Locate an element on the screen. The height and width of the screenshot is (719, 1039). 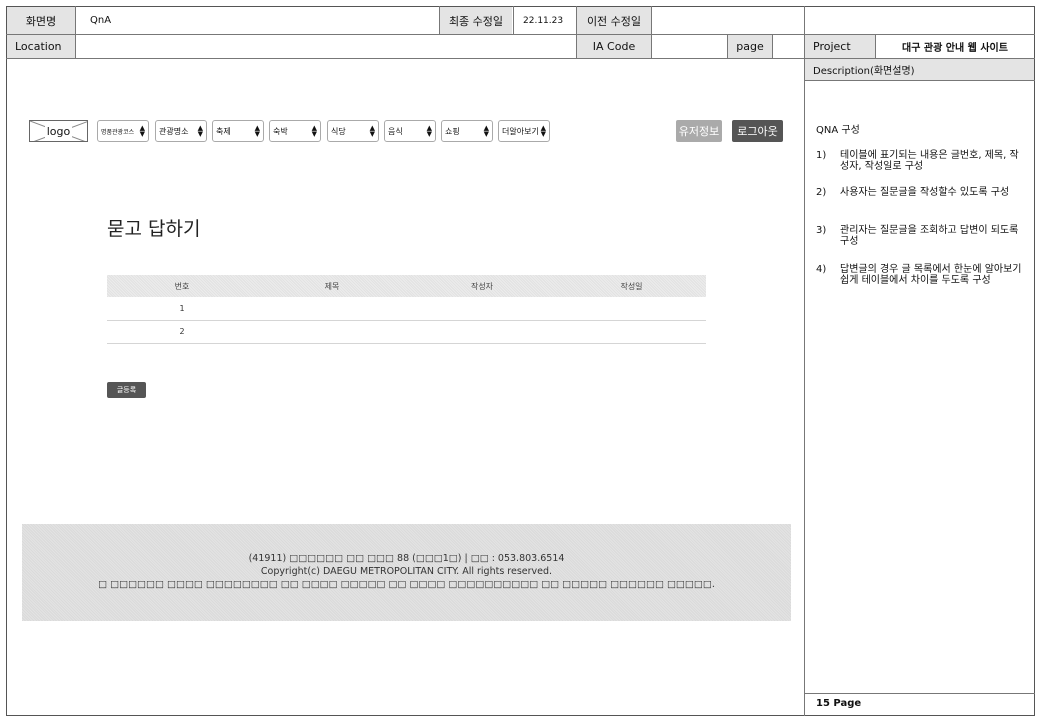
item-number: 3) is located at coordinates (821, 230).